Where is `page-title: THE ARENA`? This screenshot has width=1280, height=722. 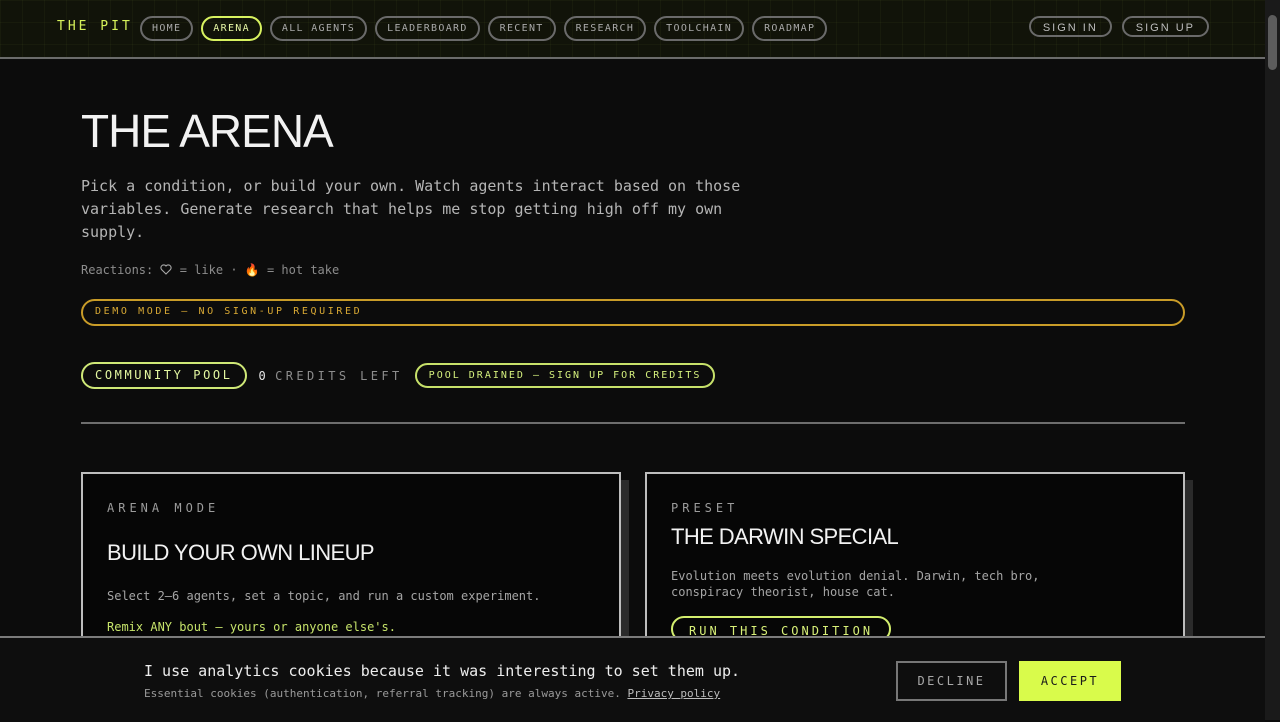
page-title: THE ARENA is located at coordinates (207, 131).